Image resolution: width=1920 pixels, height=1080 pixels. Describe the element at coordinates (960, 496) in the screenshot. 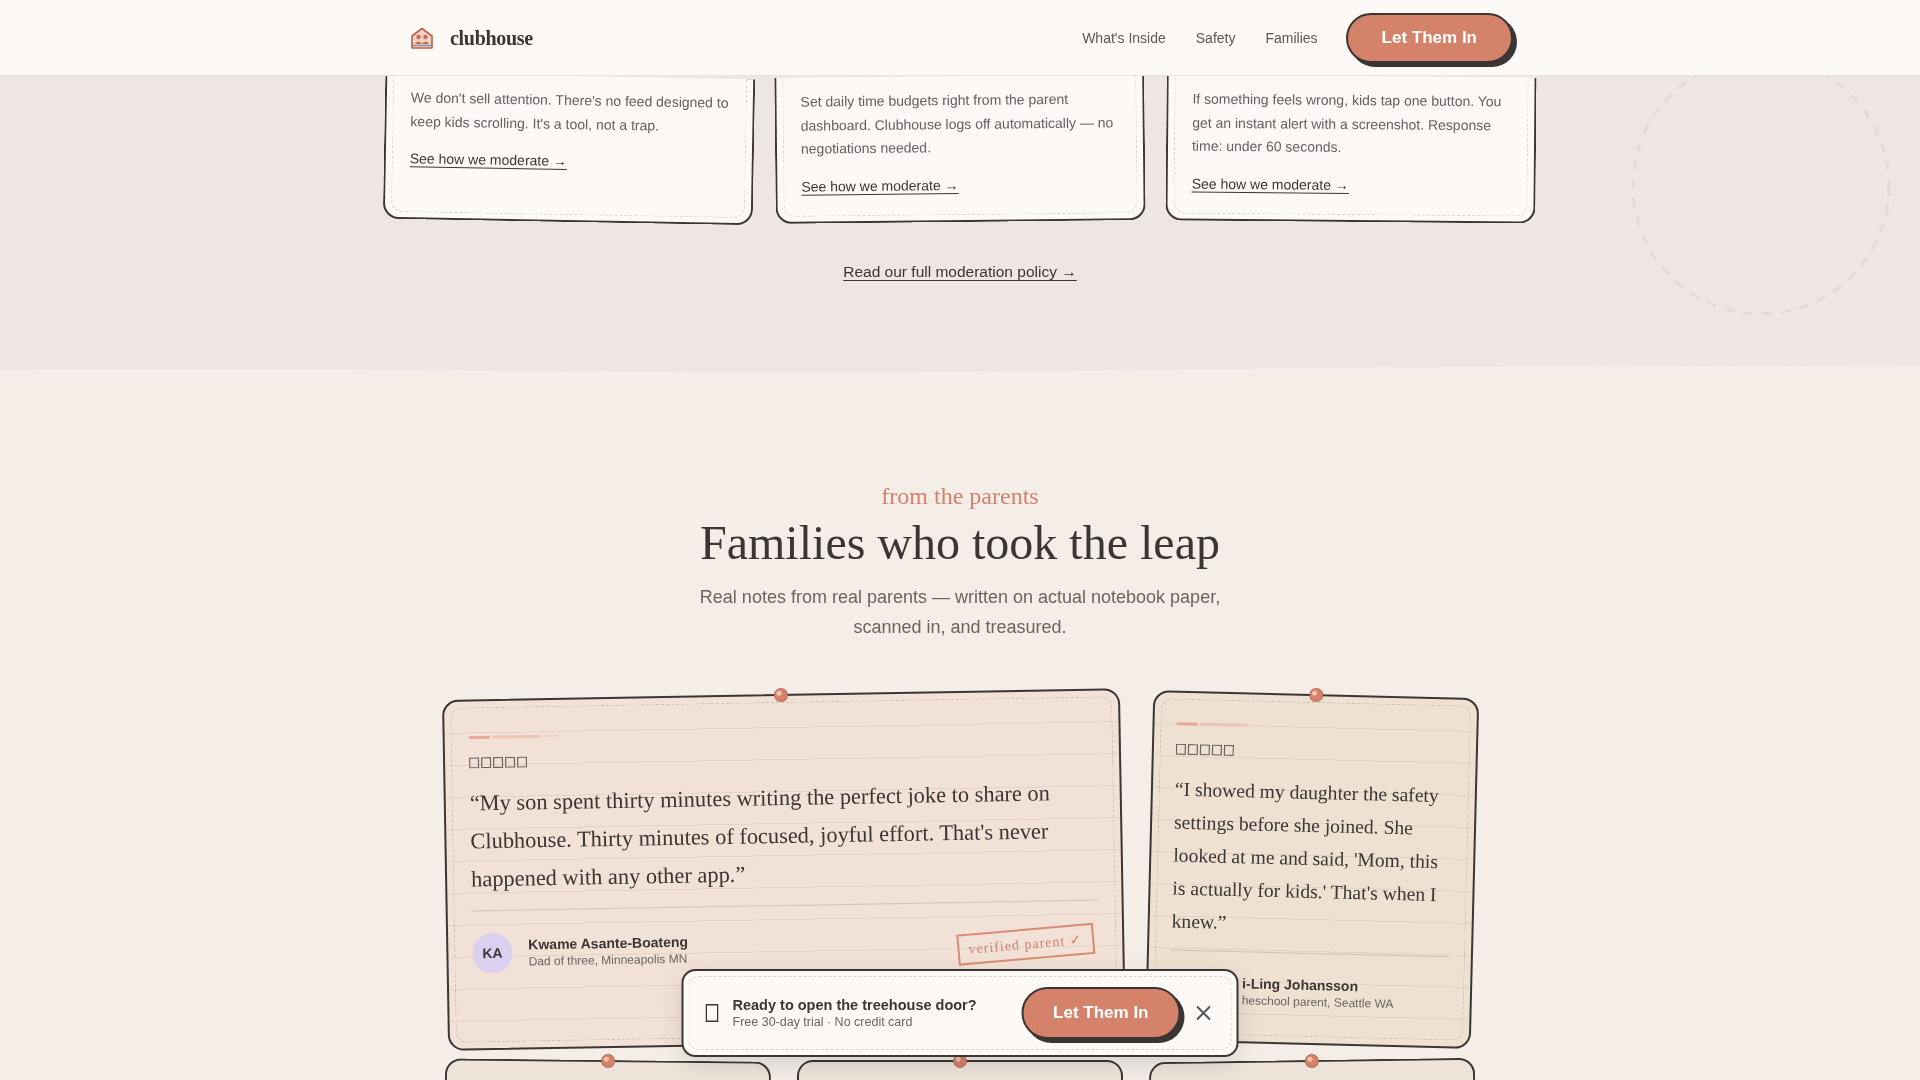

I see `section-eyebrow: from the parents` at that location.